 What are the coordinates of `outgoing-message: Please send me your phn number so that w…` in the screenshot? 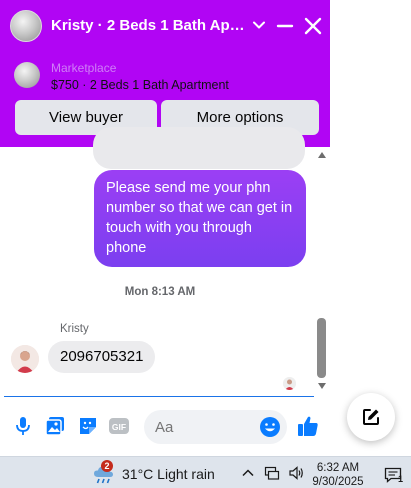 It's located at (200, 218).